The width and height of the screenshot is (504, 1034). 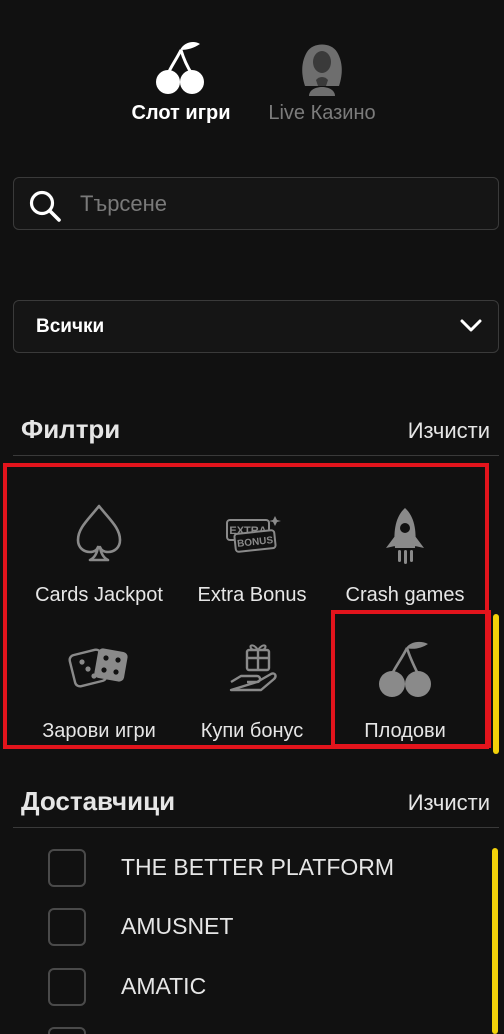 What do you see at coordinates (98, 668) in the screenshot?
I see `dice-icon` at bounding box center [98, 668].